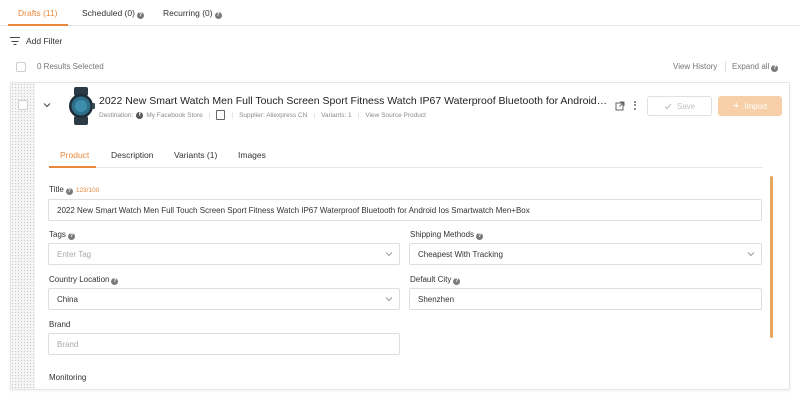 The height and width of the screenshot is (398, 800). I want to click on more-options-icon, so click(635, 106).